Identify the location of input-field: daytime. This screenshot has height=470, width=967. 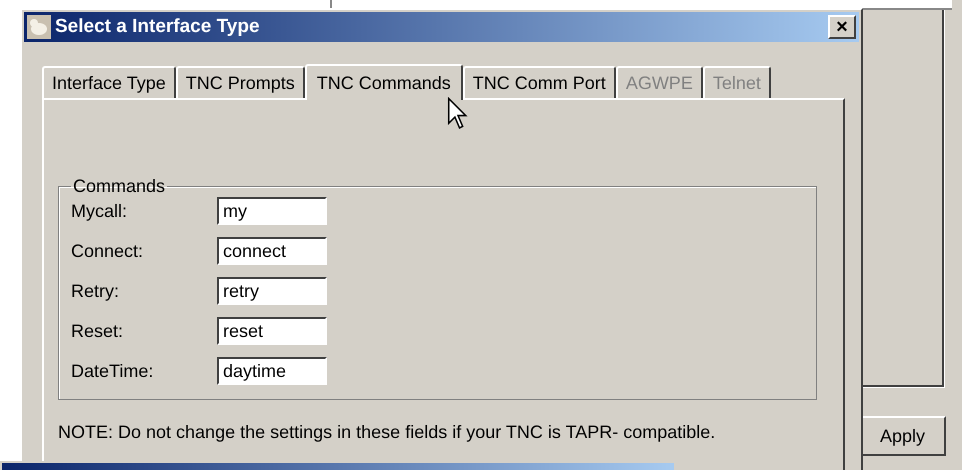
(272, 371).